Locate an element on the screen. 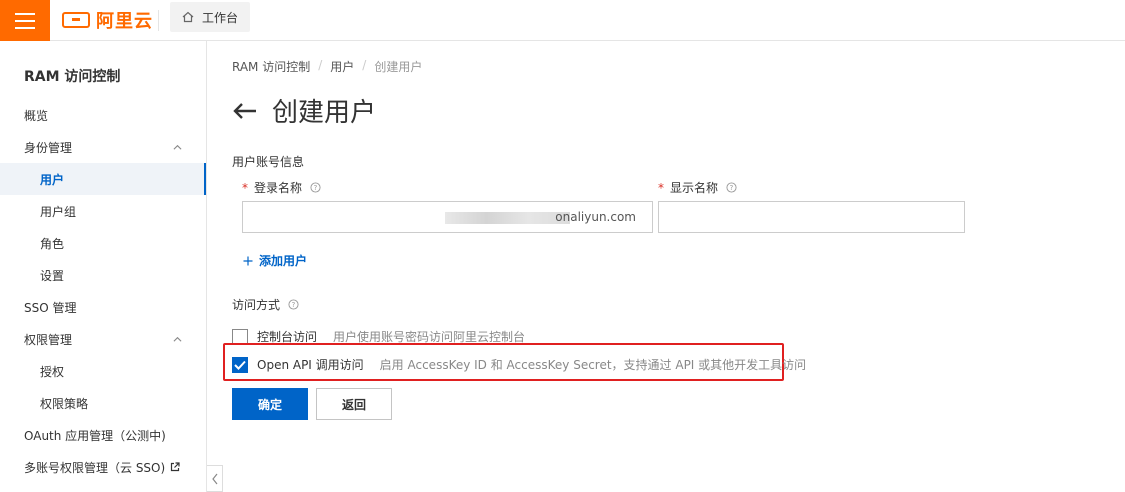 The width and height of the screenshot is (1125, 492). api-access-label: Open API 调用访问 is located at coordinates (310, 365).